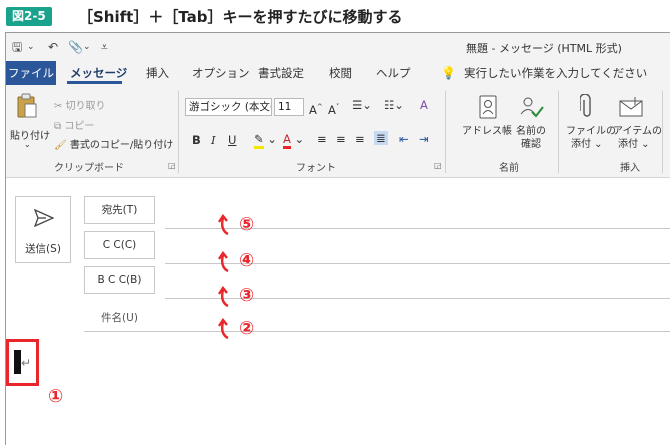  What do you see at coordinates (265, 140) in the screenshot?
I see `highlight-button: ✎ ⌄` at bounding box center [265, 140].